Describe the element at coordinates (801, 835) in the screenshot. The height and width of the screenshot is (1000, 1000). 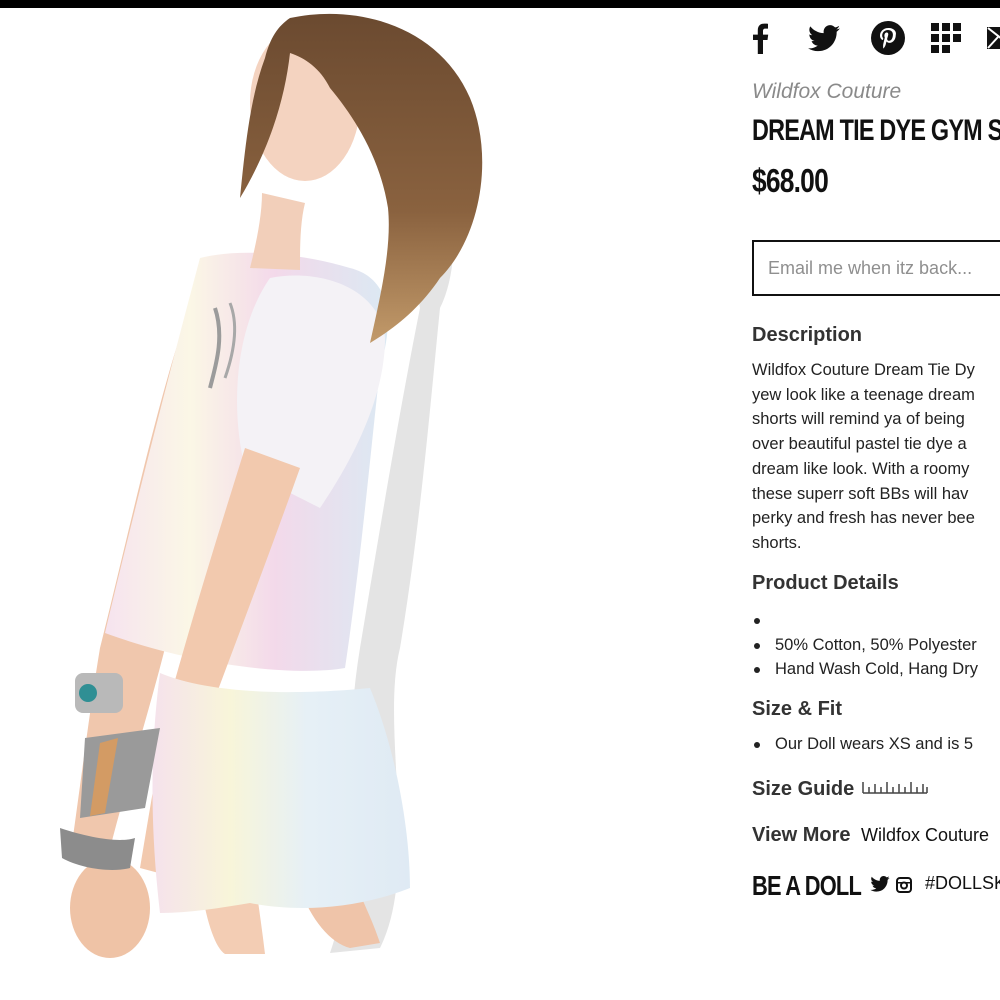
I see `view-more-label: View More` at that location.